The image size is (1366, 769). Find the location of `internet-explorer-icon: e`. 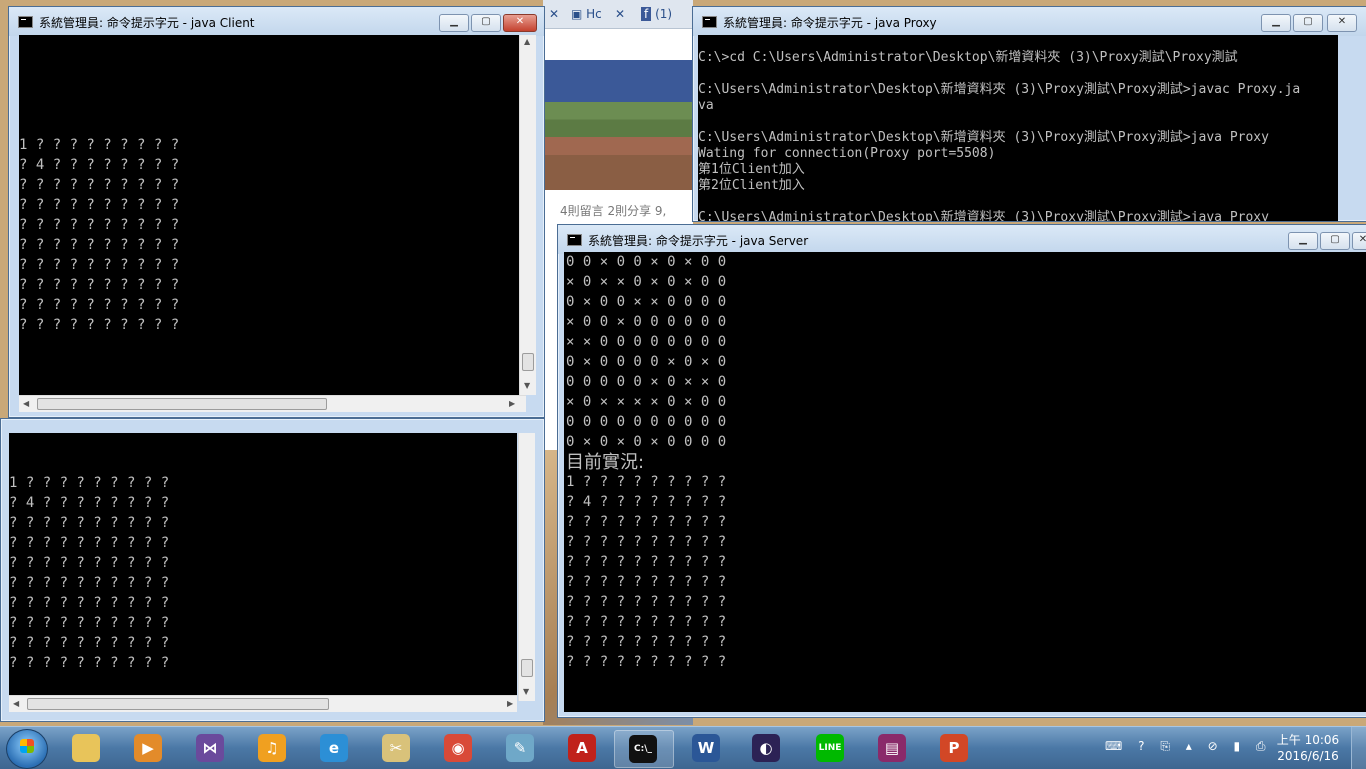

internet-explorer-icon: e is located at coordinates (334, 748).